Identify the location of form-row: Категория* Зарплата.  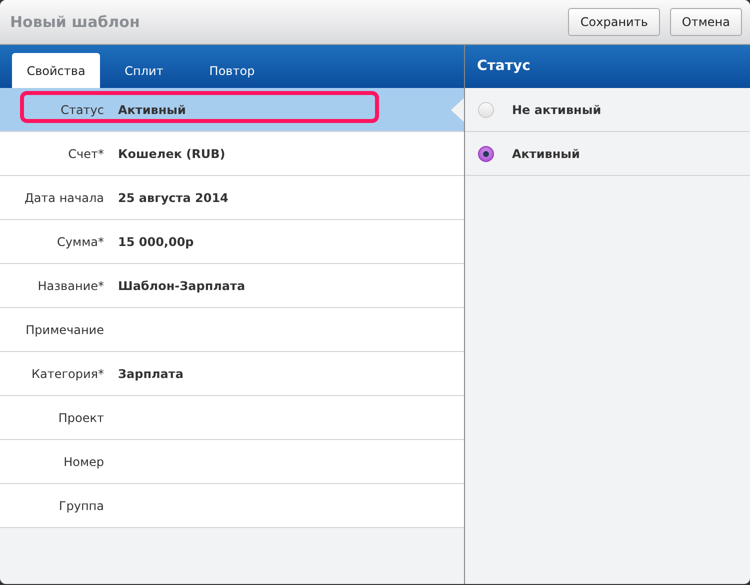
(232, 374).